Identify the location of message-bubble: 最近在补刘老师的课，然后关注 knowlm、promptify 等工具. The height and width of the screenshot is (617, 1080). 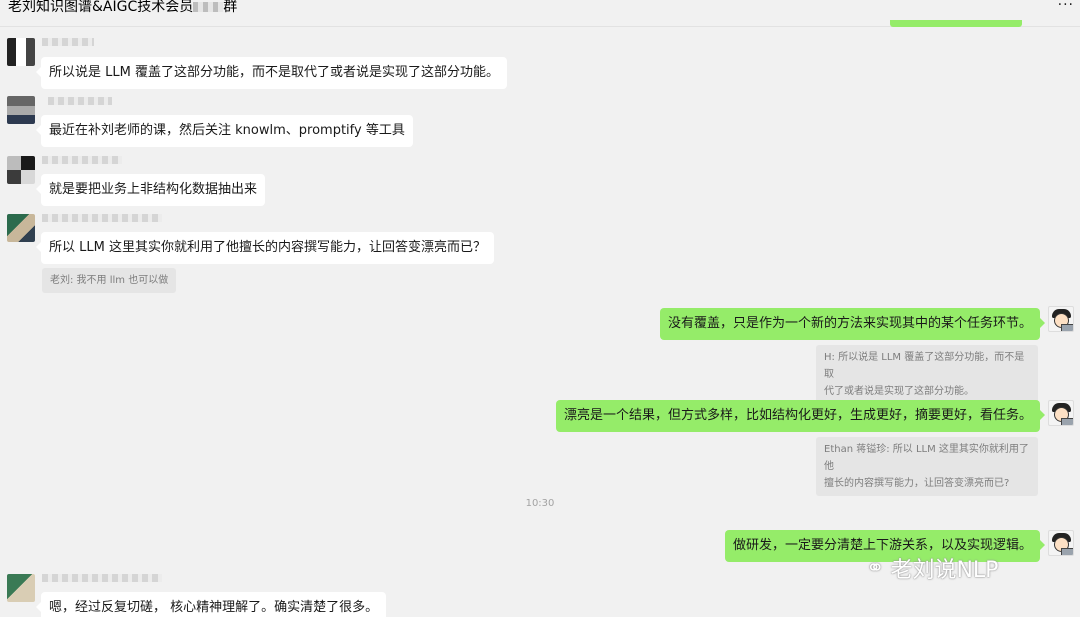
(224, 131).